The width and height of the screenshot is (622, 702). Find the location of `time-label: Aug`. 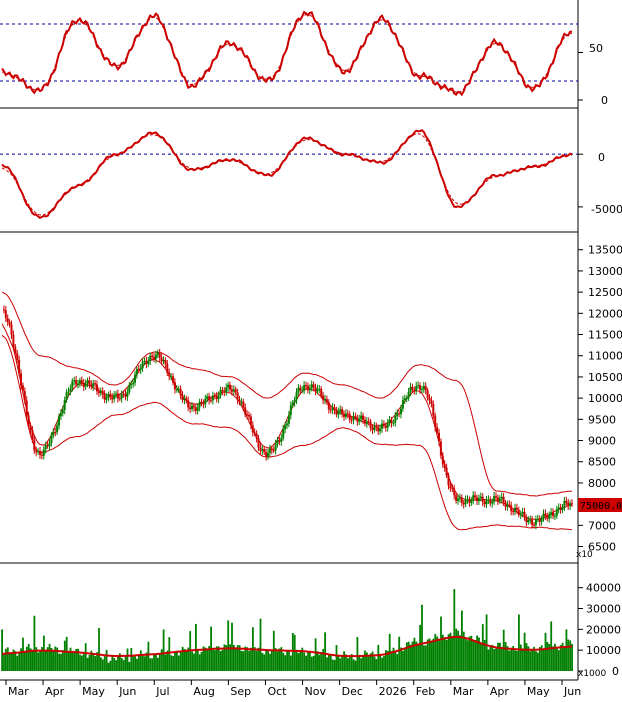

time-label: Aug is located at coordinates (203, 691).